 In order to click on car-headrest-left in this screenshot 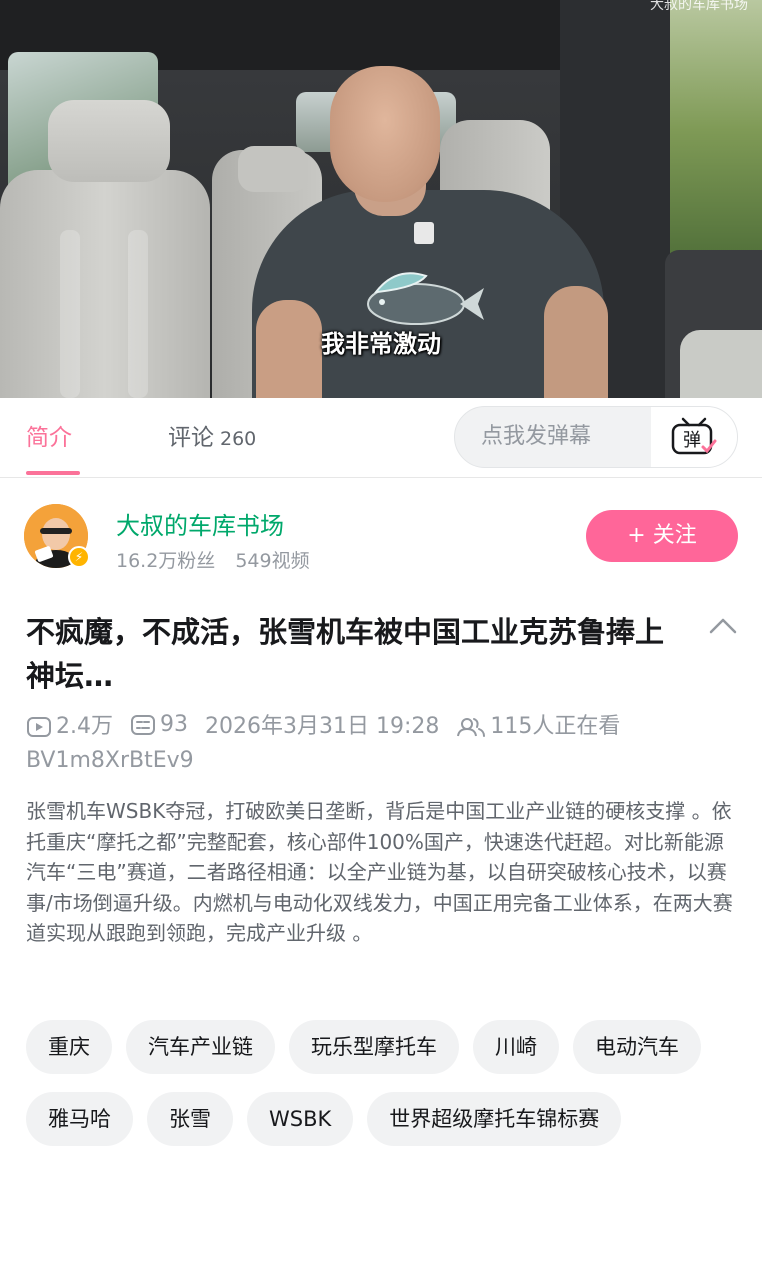, I will do `click(109, 141)`.